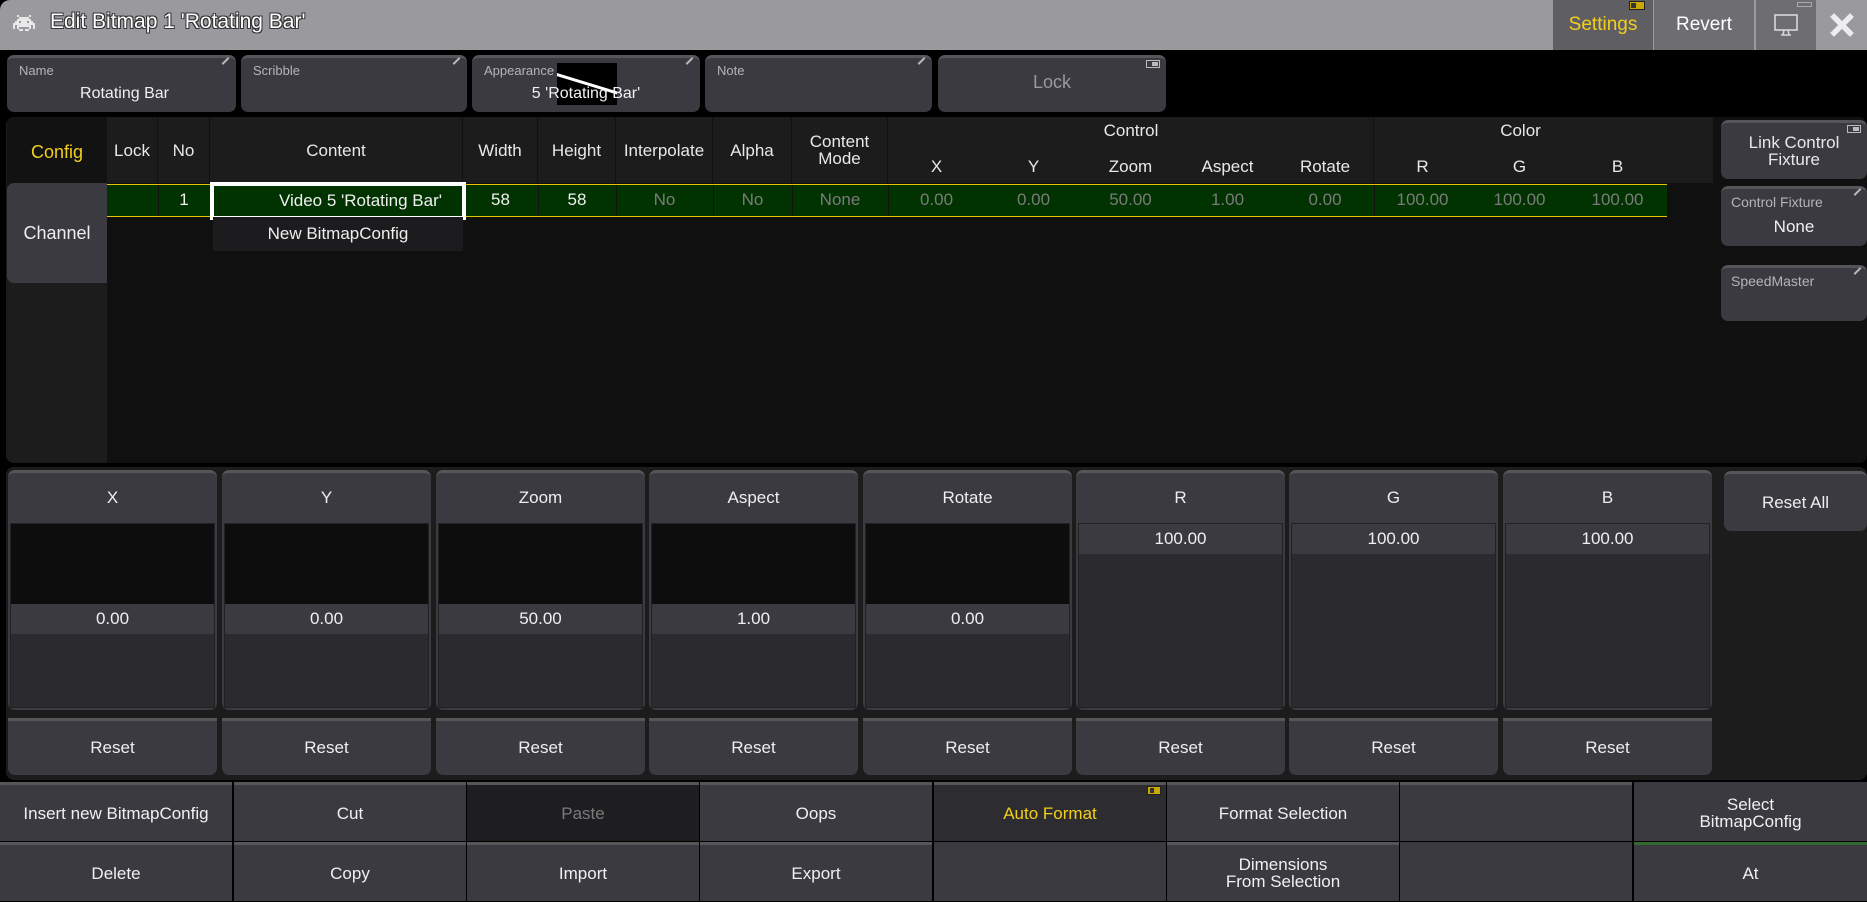 The height and width of the screenshot is (902, 1867). Describe the element at coordinates (132, 200) in the screenshot. I see `cell-lock` at that location.